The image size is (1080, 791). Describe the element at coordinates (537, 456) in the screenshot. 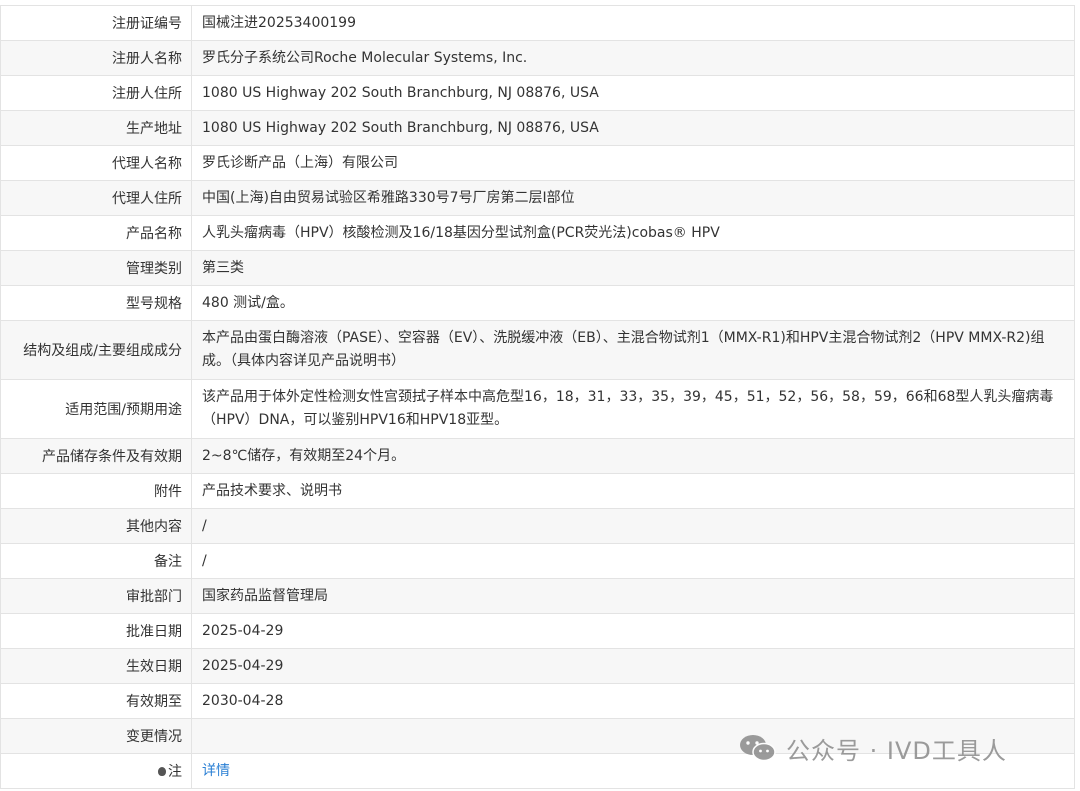

I see `table-row: 产品储存条件及有效期 2~8℃储存，有效期至24个月。` at that location.